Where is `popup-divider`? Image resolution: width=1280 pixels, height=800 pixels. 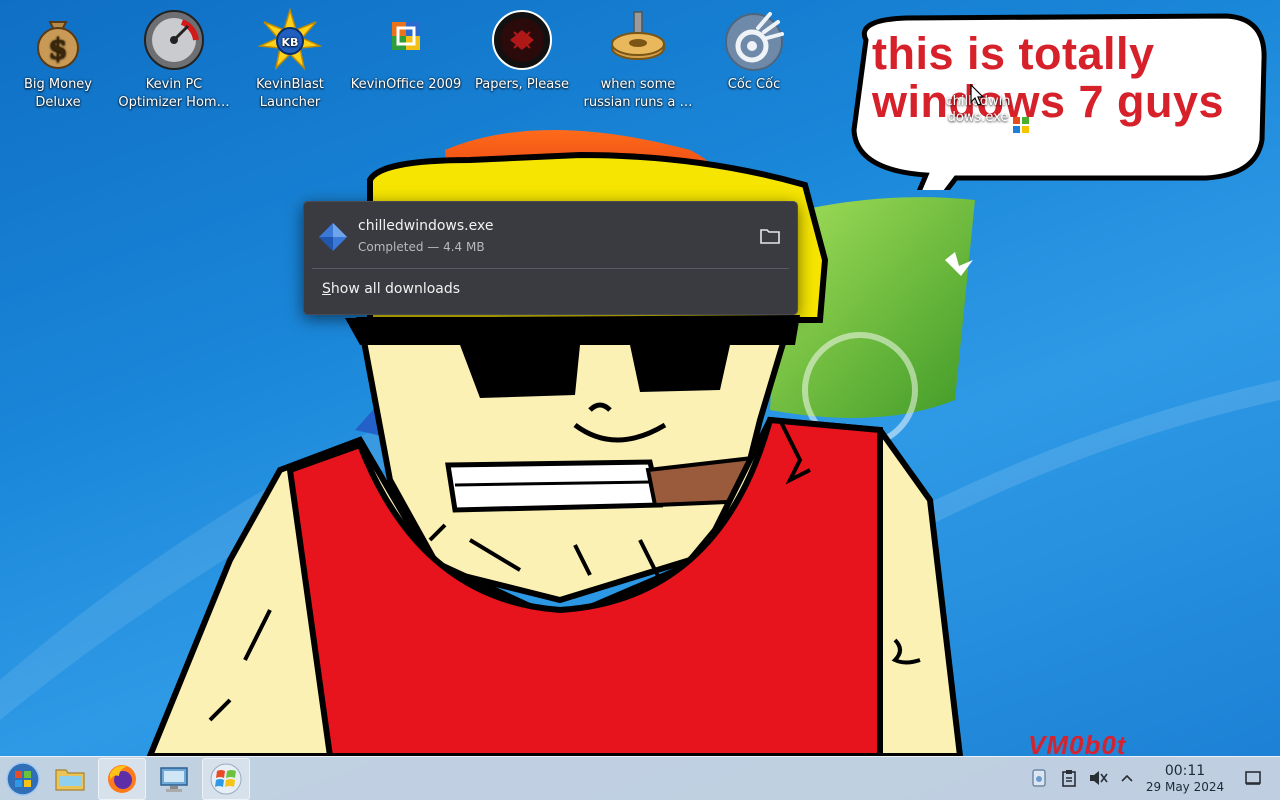
popup-divider is located at coordinates (550, 268).